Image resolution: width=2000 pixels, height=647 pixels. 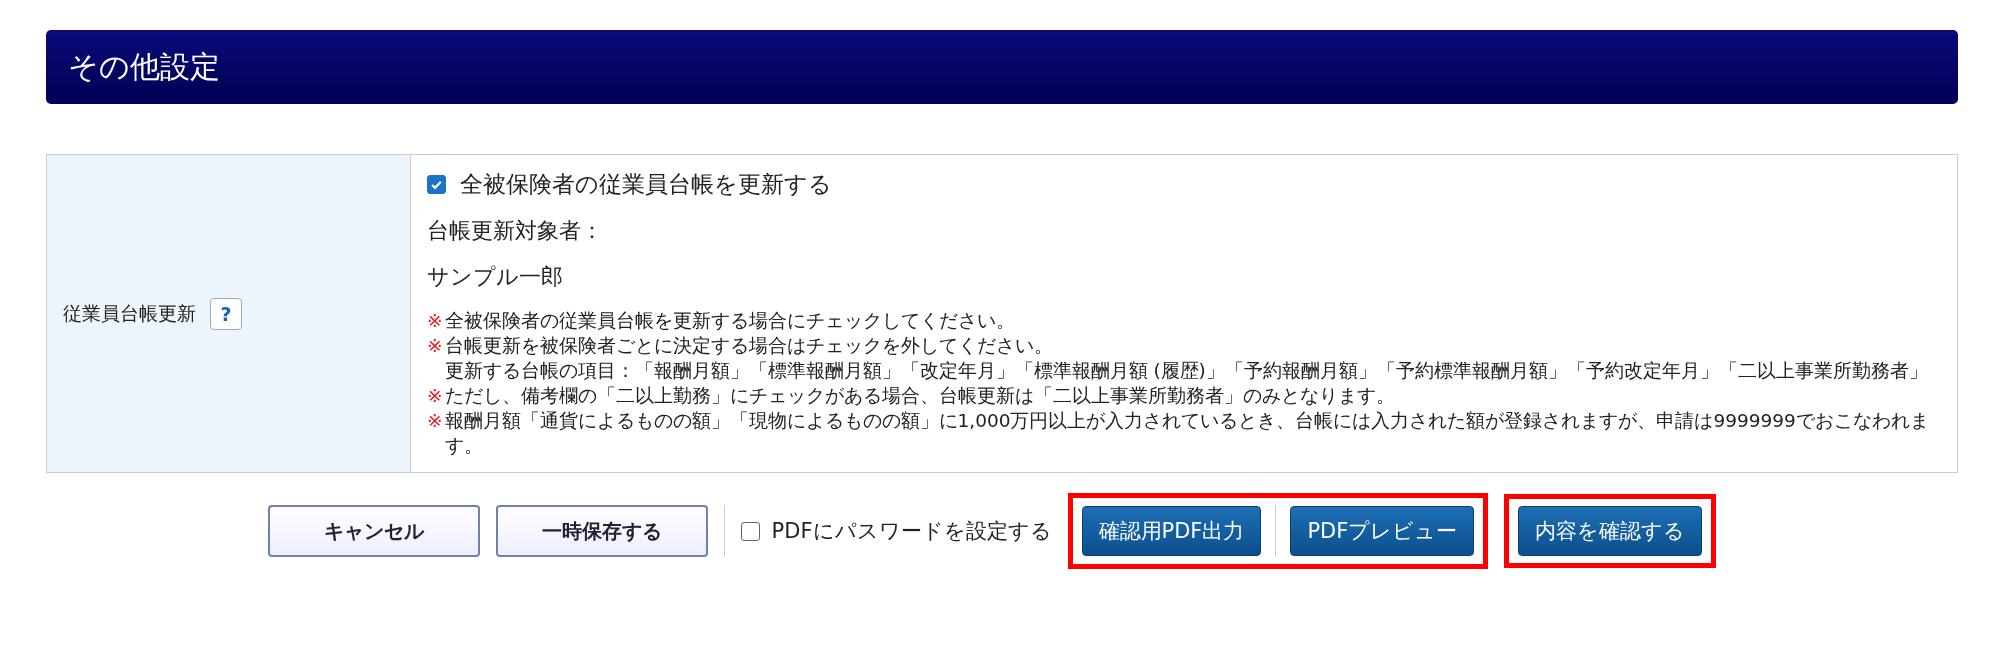 I want to click on note-text: ただし、備考欄の「二以上勤務」にチェックがある場合、台帳更新は「二以上事業所勤務者」のみとなります。, so click(x=919, y=396).